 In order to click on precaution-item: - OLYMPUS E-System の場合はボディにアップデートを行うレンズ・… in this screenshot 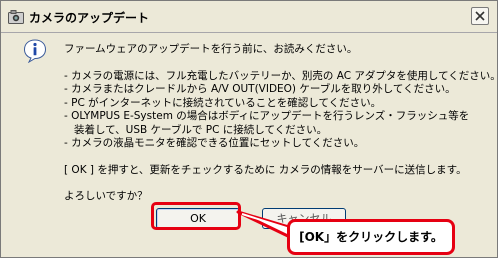, I will do `click(267, 116)`.